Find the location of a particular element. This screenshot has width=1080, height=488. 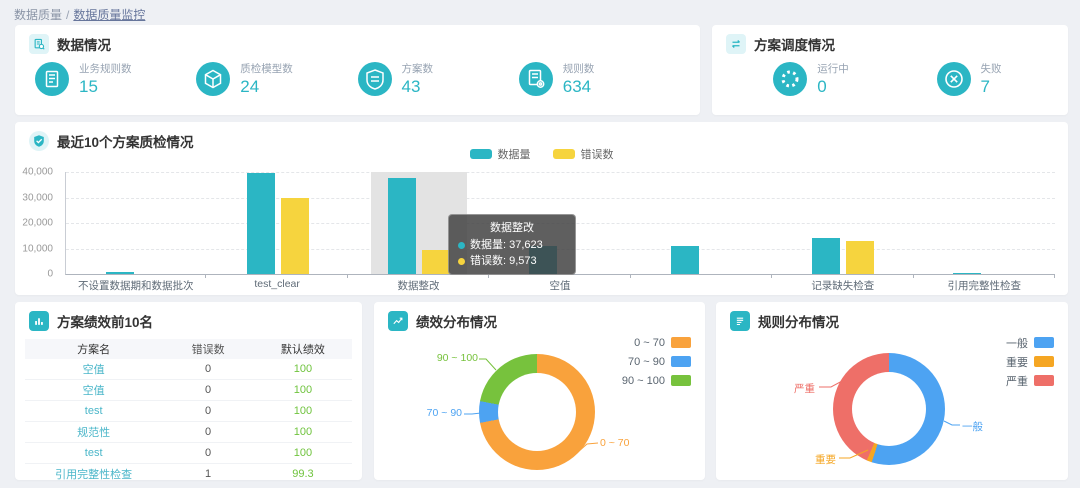

stat-value: 634 is located at coordinates (577, 86).